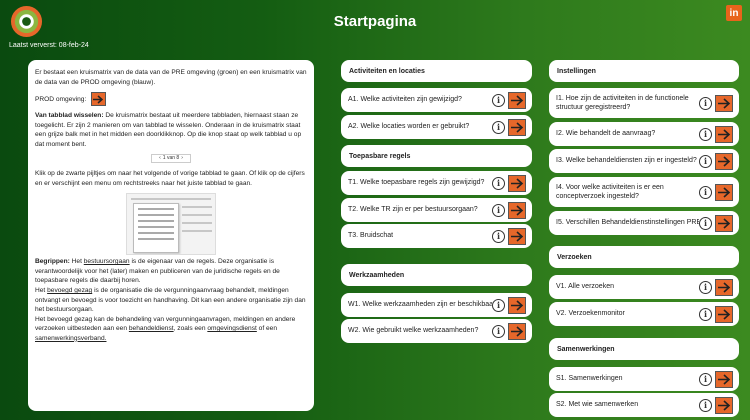 Image resolution: width=750 pixels, height=420 pixels. What do you see at coordinates (268, 329) in the screenshot?
I see `terms-text: of een` at bounding box center [268, 329].